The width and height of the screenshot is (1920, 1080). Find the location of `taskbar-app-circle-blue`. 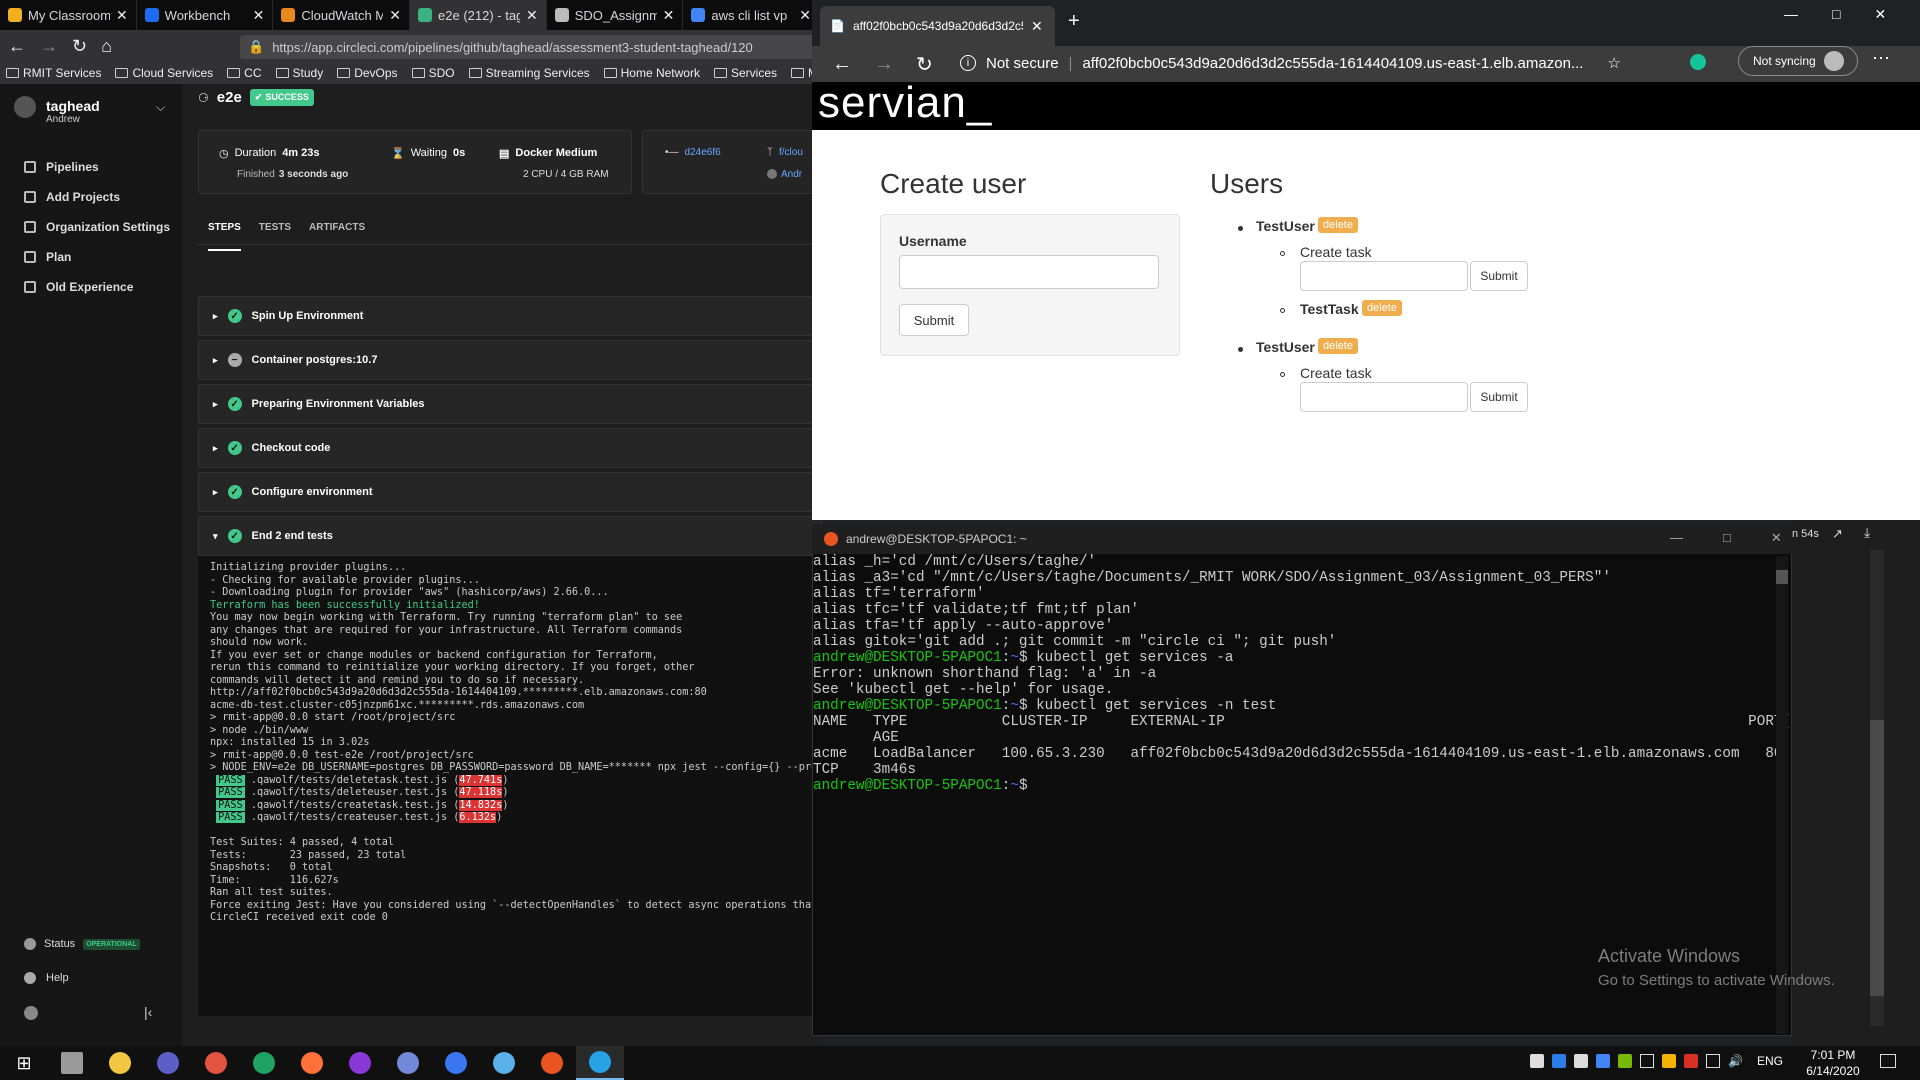

taskbar-app-circle-blue is located at coordinates (504, 1063).